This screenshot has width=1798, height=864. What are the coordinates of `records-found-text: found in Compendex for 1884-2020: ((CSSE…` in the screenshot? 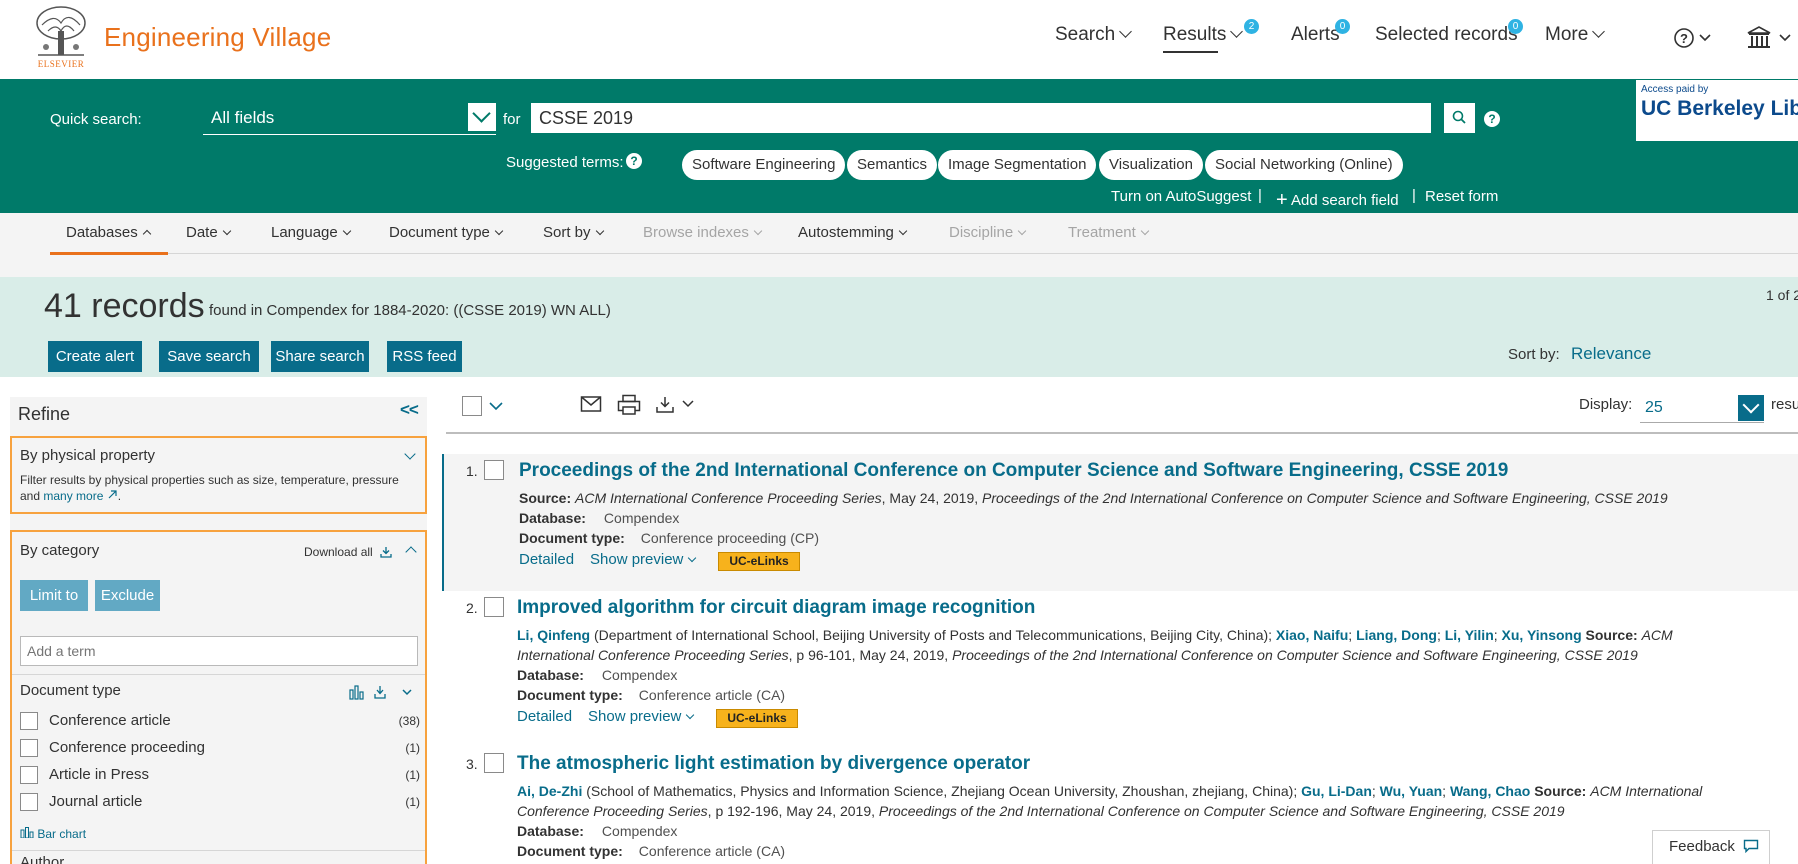 It's located at (410, 310).